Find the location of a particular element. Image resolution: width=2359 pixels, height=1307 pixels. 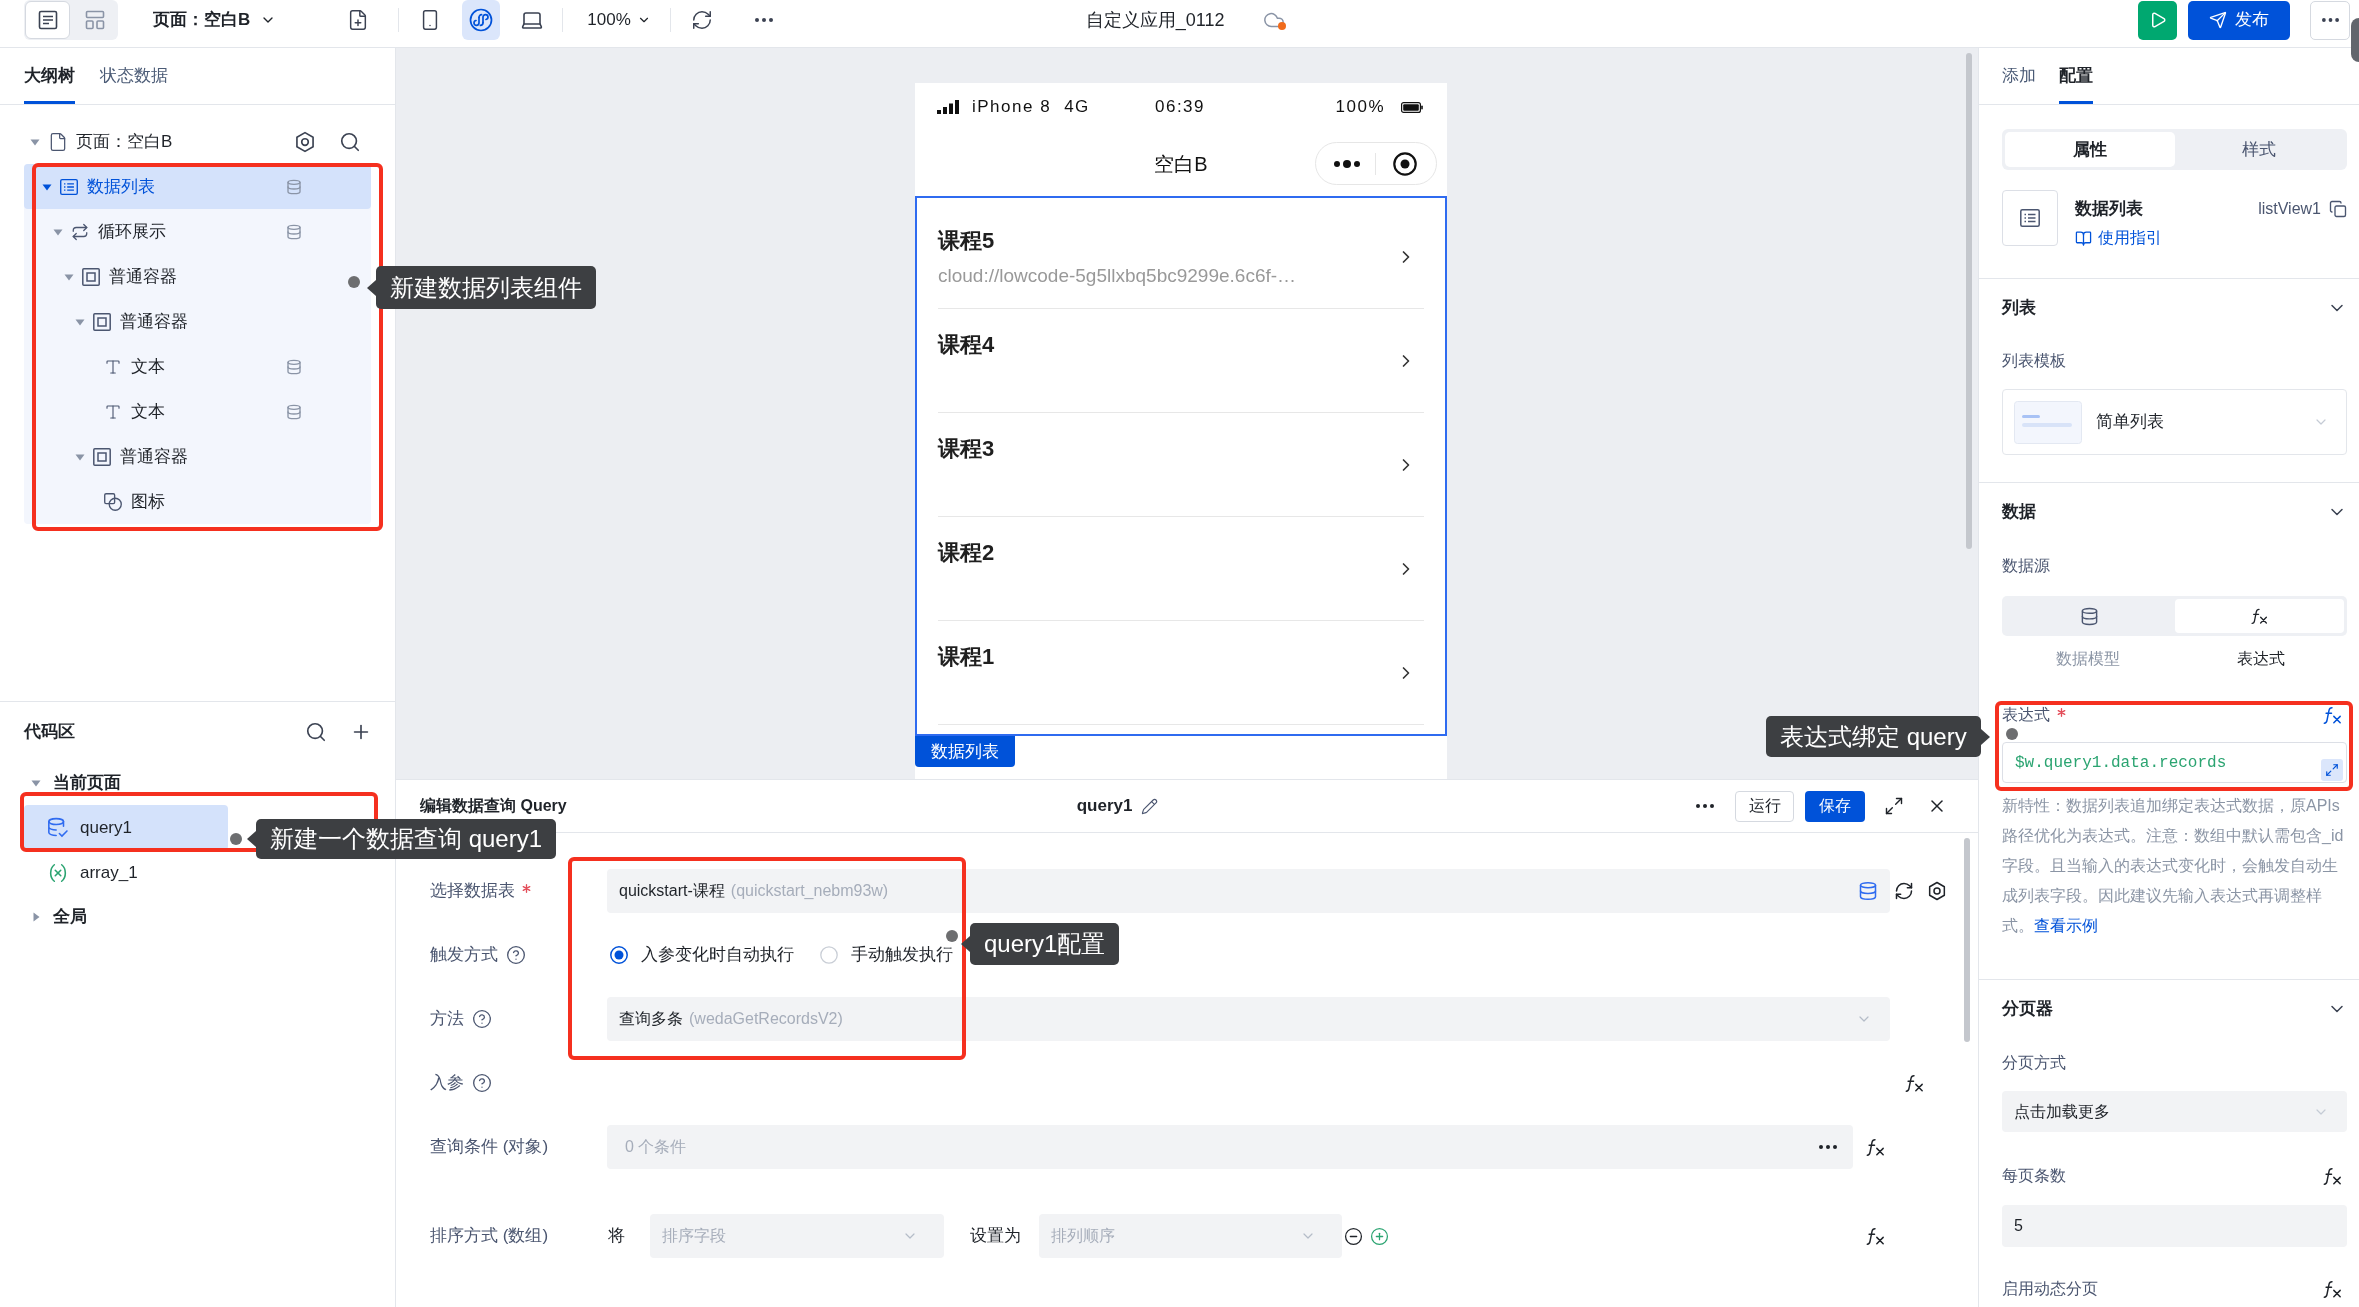

expand-icon is located at coordinates (1894, 806).